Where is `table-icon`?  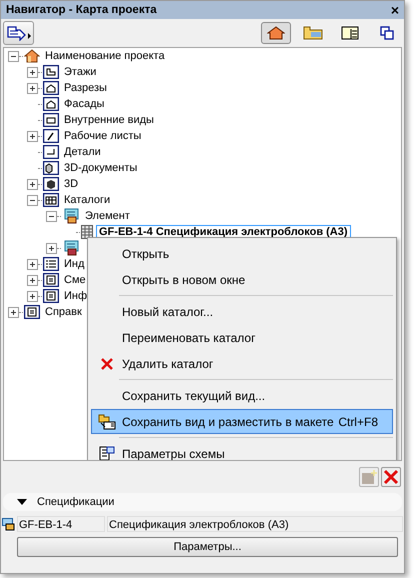
table-icon is located at coordinates (87, 232).